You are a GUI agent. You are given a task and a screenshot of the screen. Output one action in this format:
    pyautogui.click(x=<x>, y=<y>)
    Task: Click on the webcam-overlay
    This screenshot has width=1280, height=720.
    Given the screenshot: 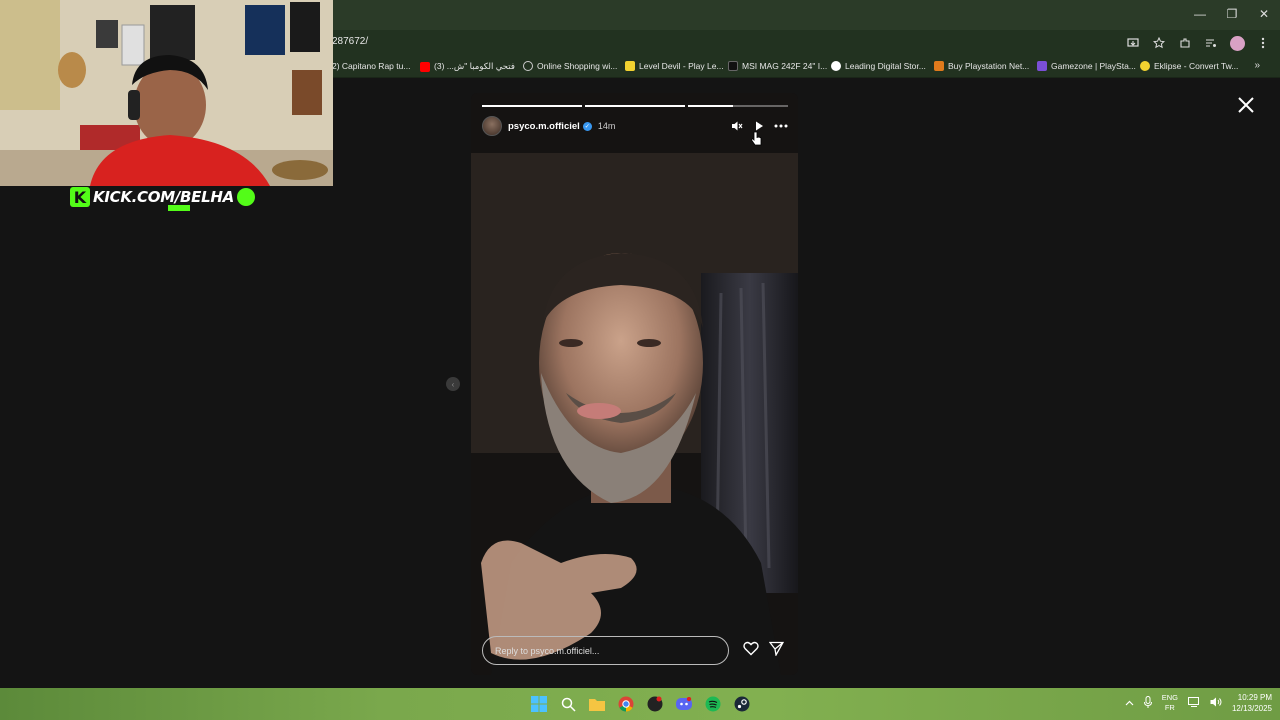 What is the action you would take?
    pyautogui.click(x=166, y=93)
    